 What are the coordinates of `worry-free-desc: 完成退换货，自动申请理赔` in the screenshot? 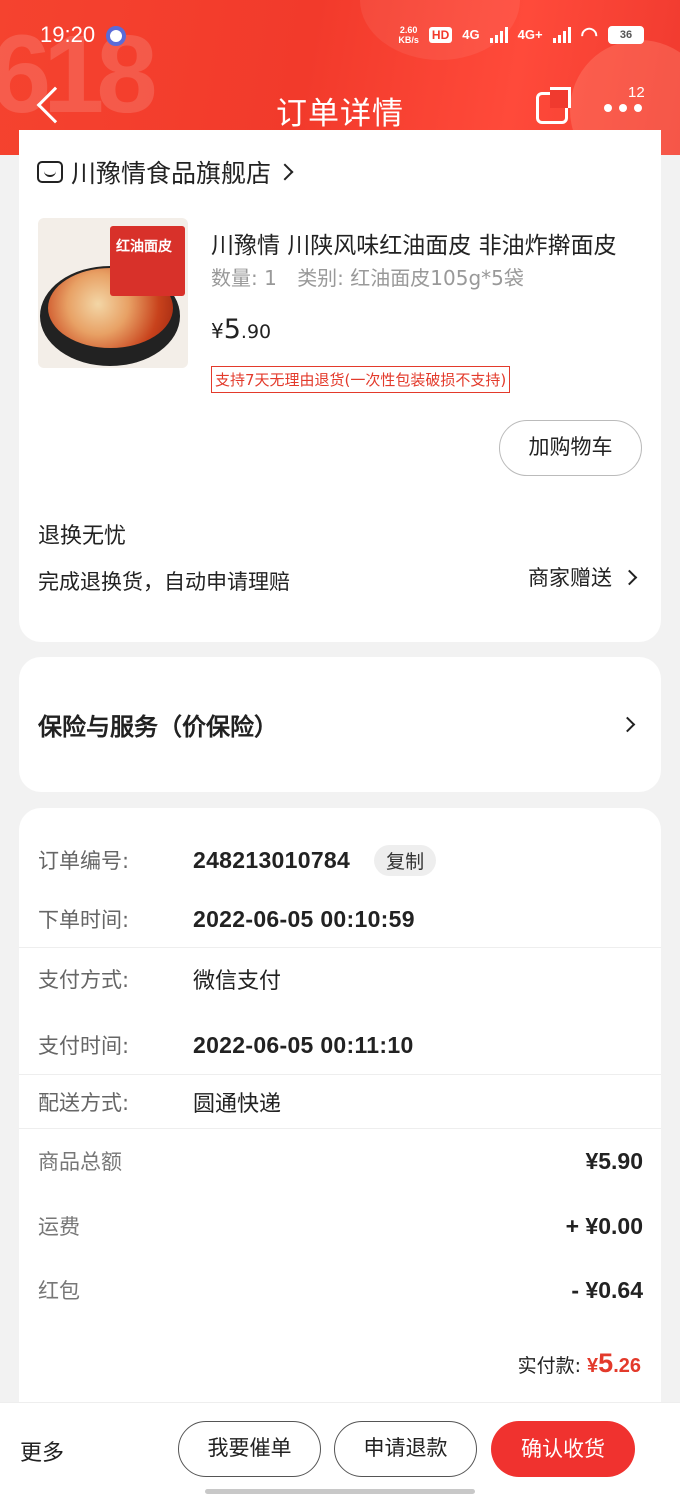 It's located at (164, 582).